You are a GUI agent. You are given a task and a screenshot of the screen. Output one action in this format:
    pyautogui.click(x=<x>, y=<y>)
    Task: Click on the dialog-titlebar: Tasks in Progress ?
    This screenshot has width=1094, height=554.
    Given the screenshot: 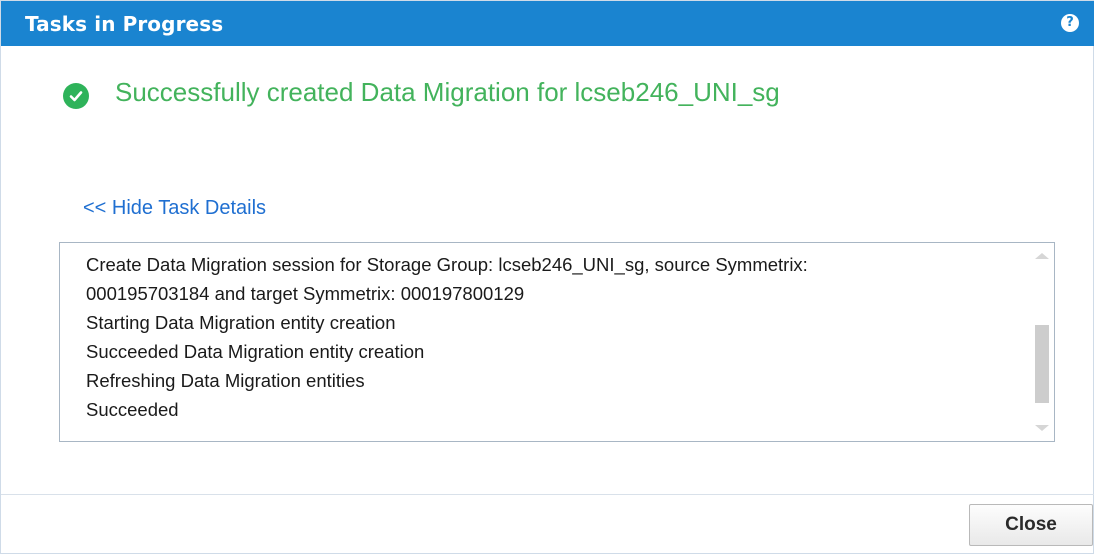 What is the action you would take?
    pyautogui.click(x=547, y=23)
    